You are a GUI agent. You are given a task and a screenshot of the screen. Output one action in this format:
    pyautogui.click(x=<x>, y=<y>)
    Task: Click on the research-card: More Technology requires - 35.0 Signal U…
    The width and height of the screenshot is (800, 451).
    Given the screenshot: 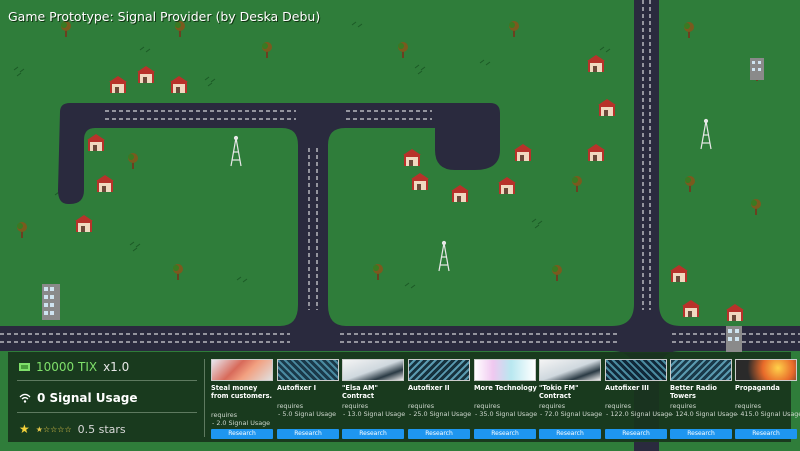 What is the action you would take?
    pyautogui.click(x=506, y=399)
    